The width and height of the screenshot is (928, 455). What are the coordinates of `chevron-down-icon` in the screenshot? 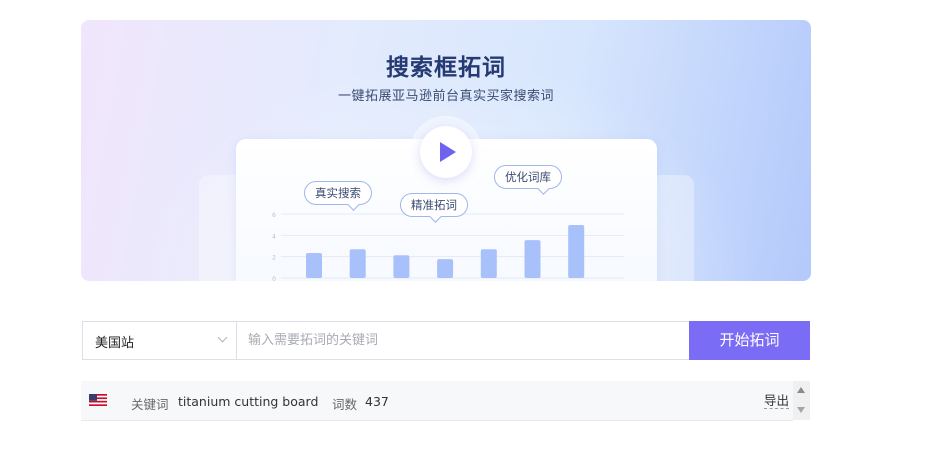 It's located at (222, 337).